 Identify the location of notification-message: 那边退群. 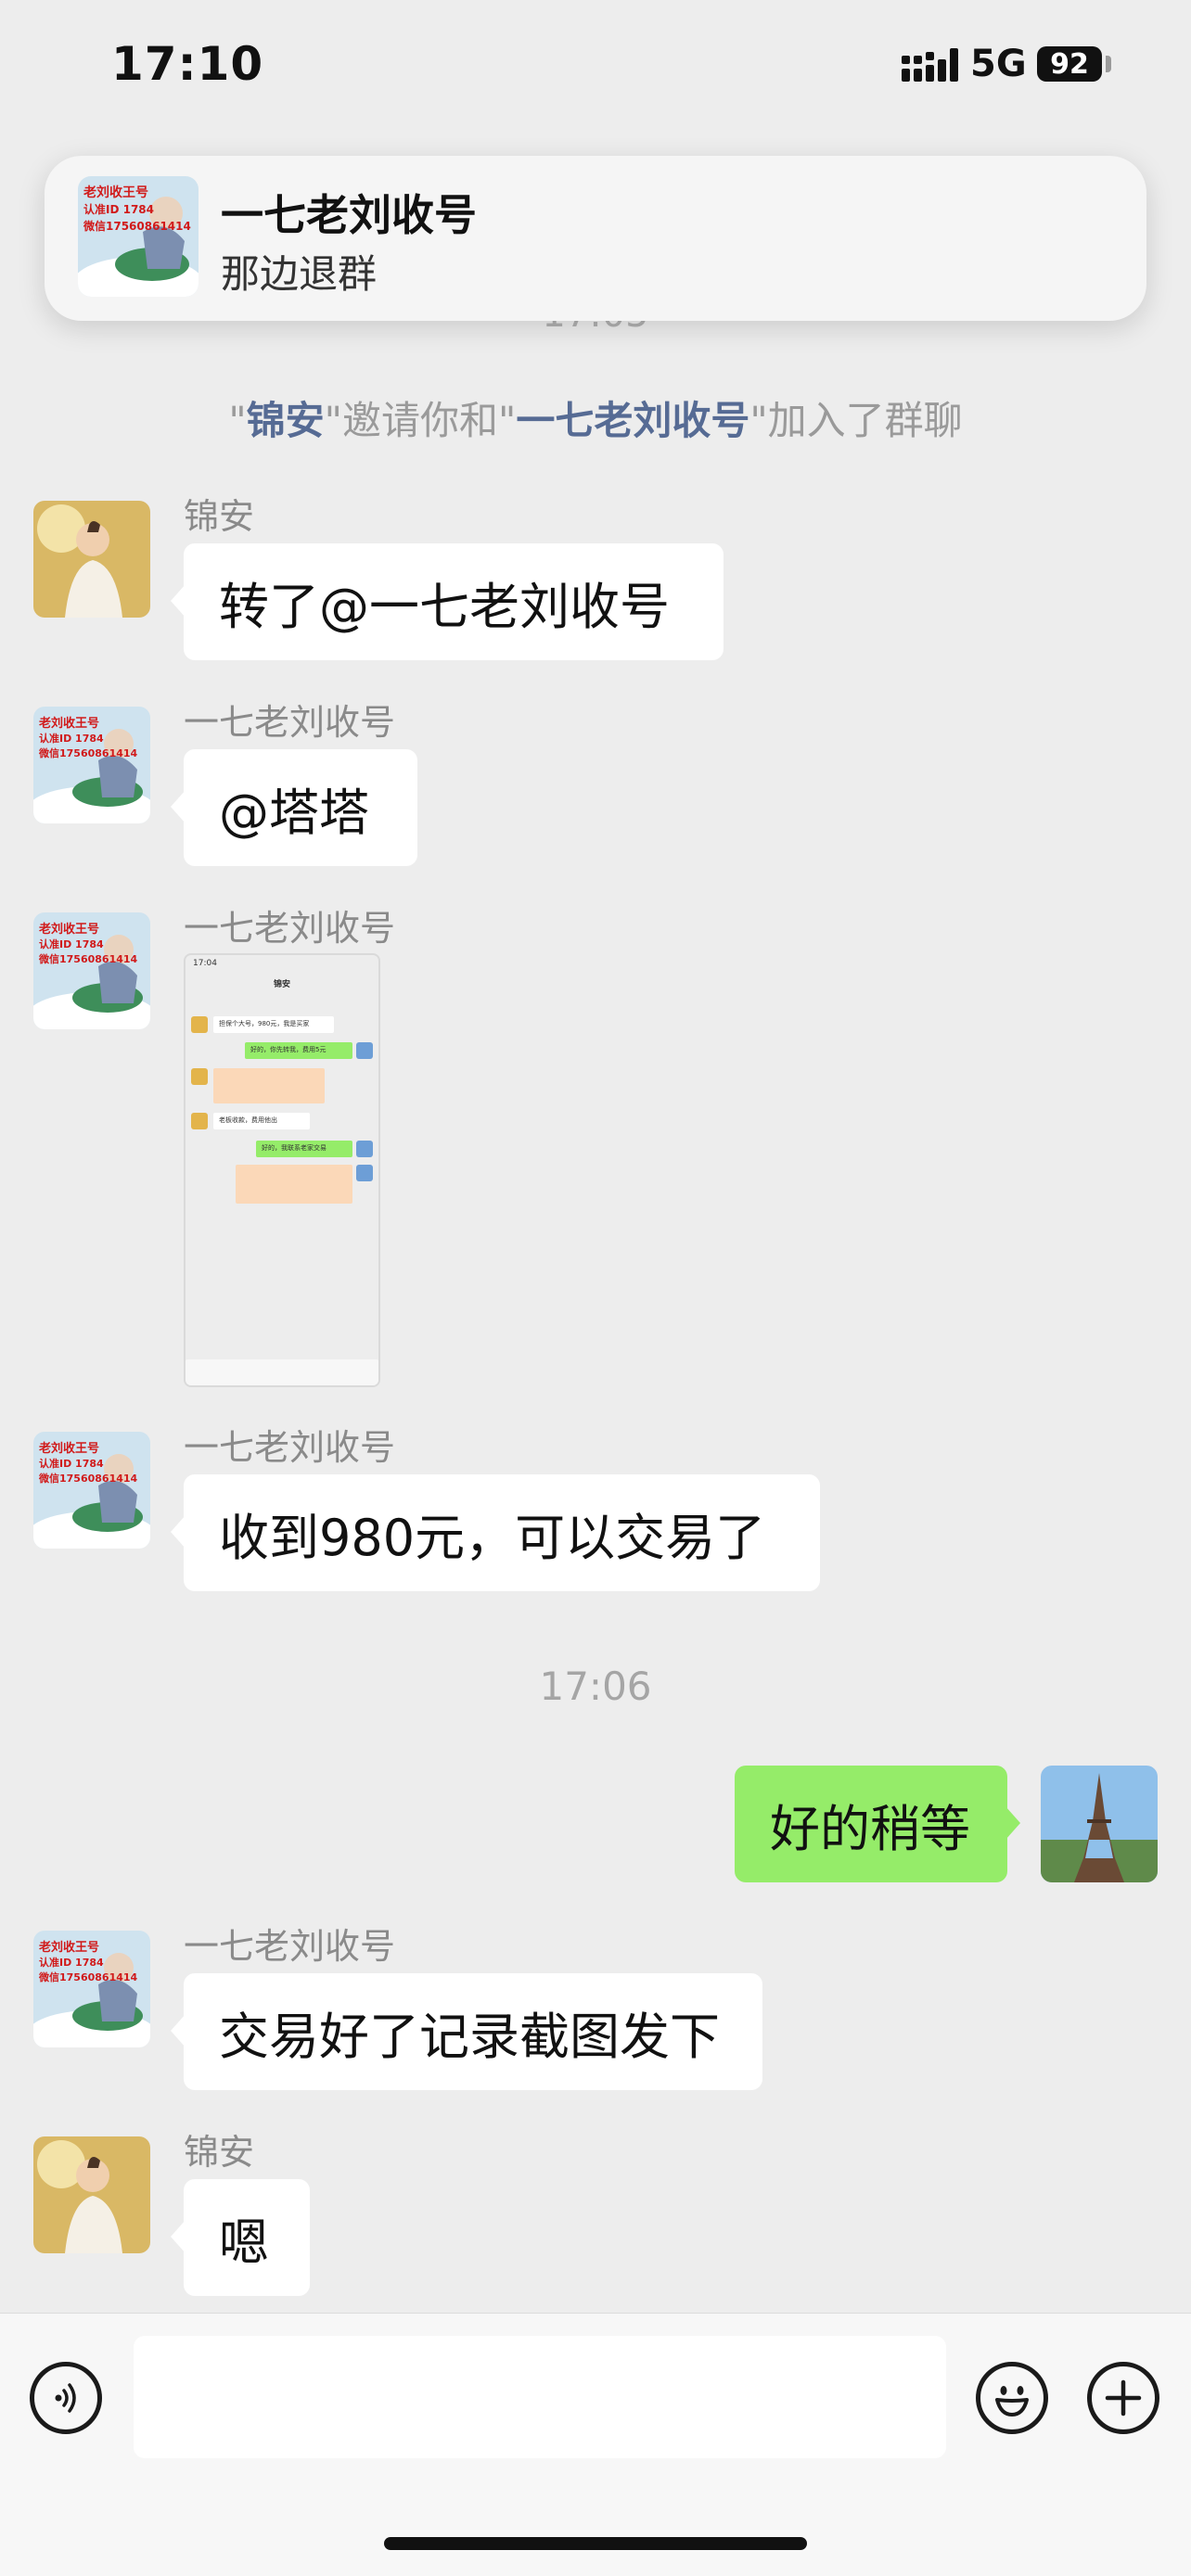
(299, 274).